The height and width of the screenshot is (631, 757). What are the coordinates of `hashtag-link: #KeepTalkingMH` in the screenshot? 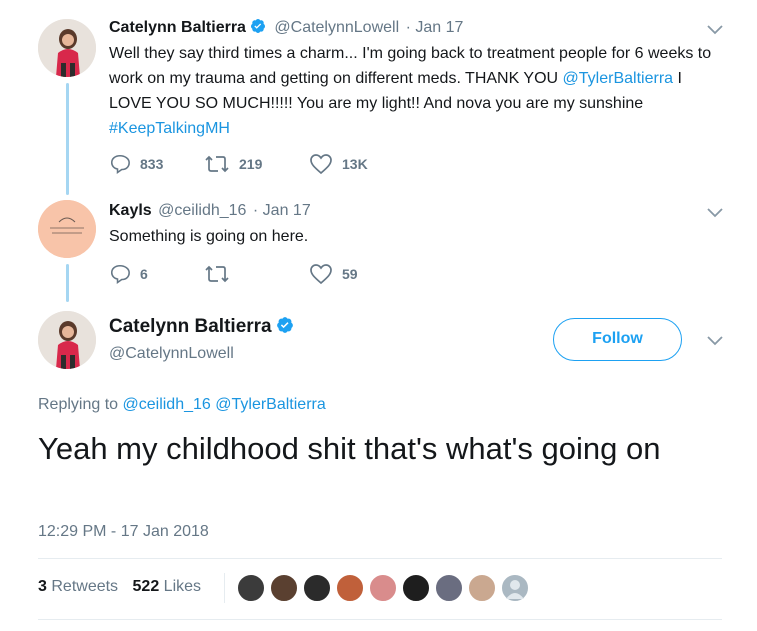 It's located at (169, 128).